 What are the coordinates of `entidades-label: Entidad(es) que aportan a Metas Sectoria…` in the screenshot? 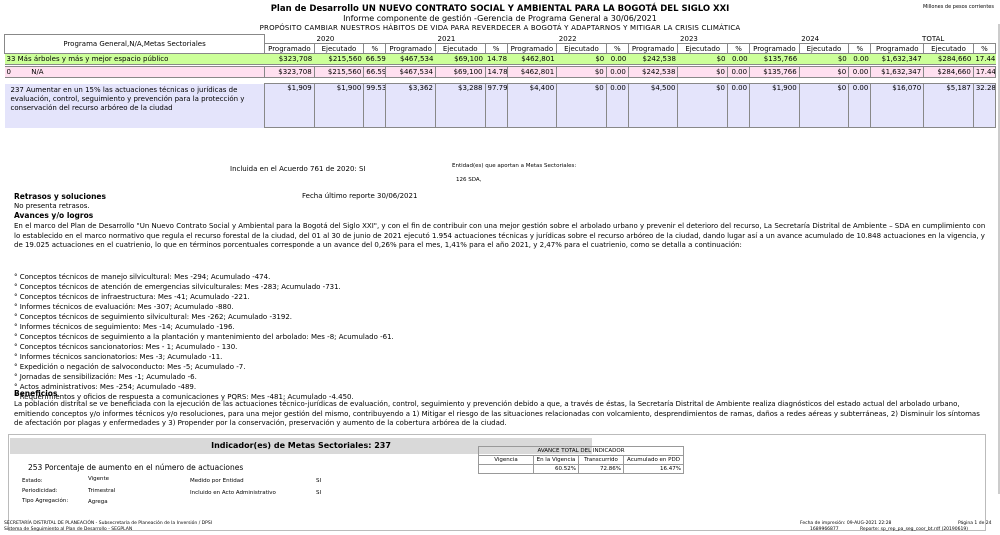 It's located at (514, 166).